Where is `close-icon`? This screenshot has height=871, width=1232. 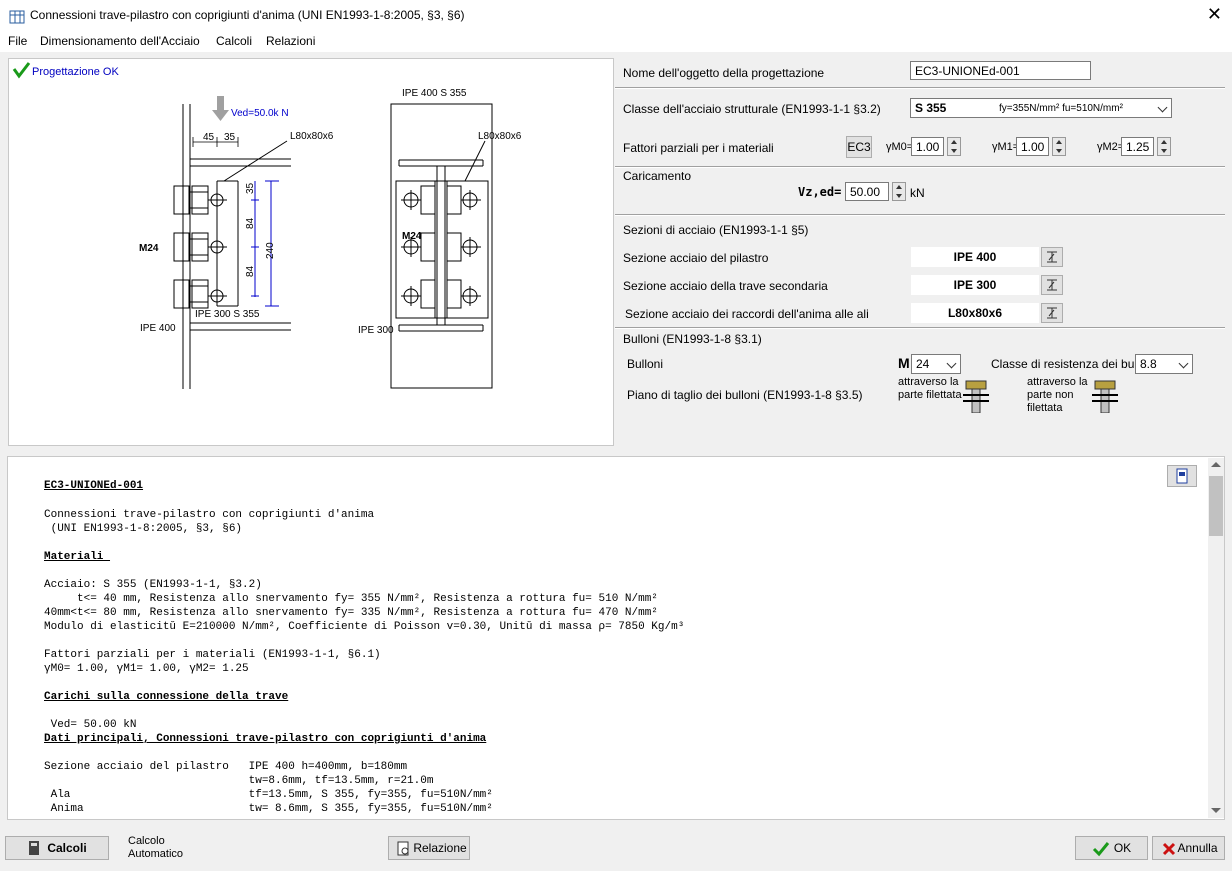 close-icon is located at coordinates (1169, 849).